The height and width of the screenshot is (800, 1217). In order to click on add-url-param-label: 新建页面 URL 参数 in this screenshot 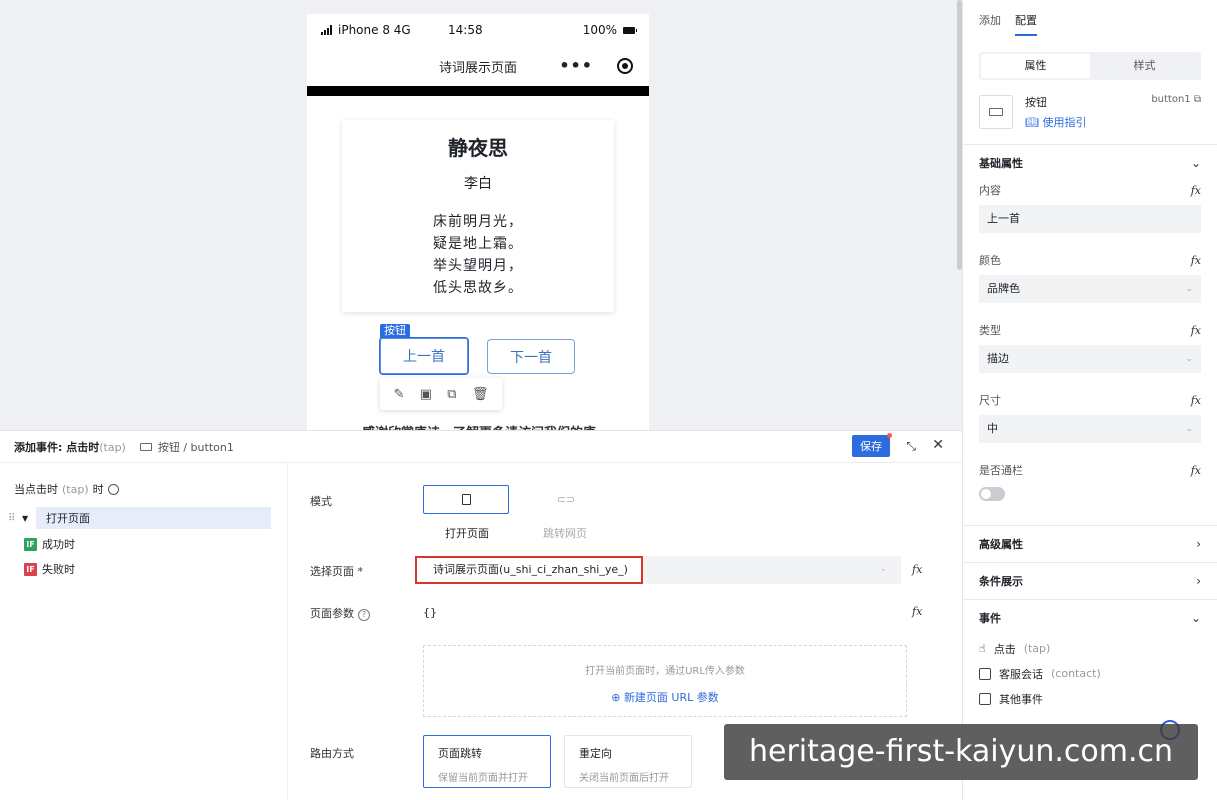, I will do `click(671, 697)`.